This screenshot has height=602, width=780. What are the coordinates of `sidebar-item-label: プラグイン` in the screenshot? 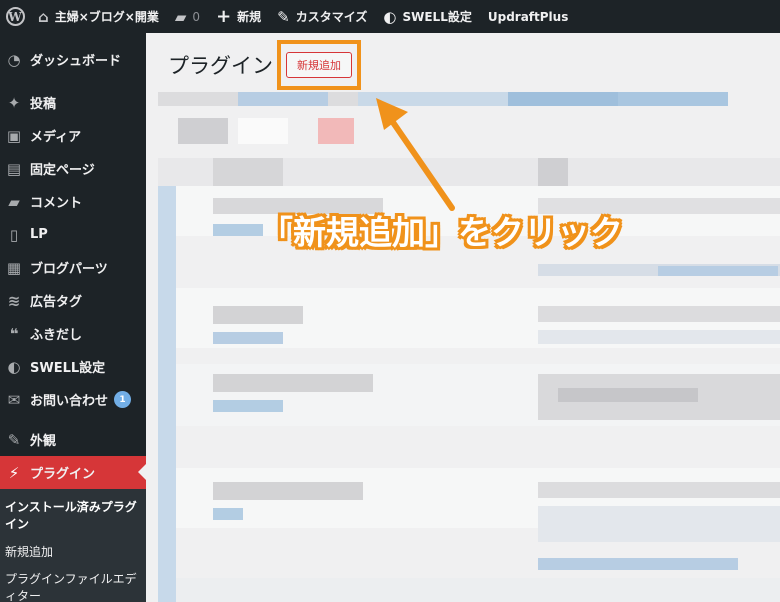 It's located at (63, 474).